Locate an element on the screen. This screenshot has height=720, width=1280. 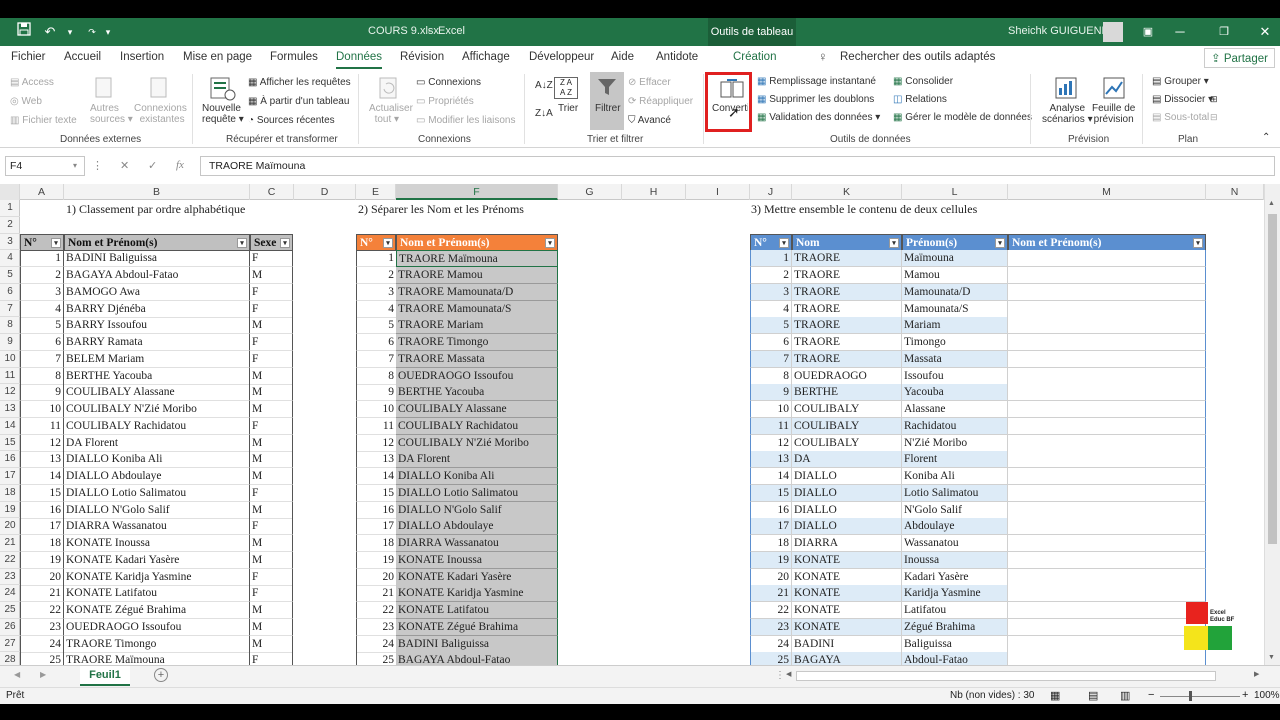
table3-cell: TRAORE is located at coordinates (847, 359).